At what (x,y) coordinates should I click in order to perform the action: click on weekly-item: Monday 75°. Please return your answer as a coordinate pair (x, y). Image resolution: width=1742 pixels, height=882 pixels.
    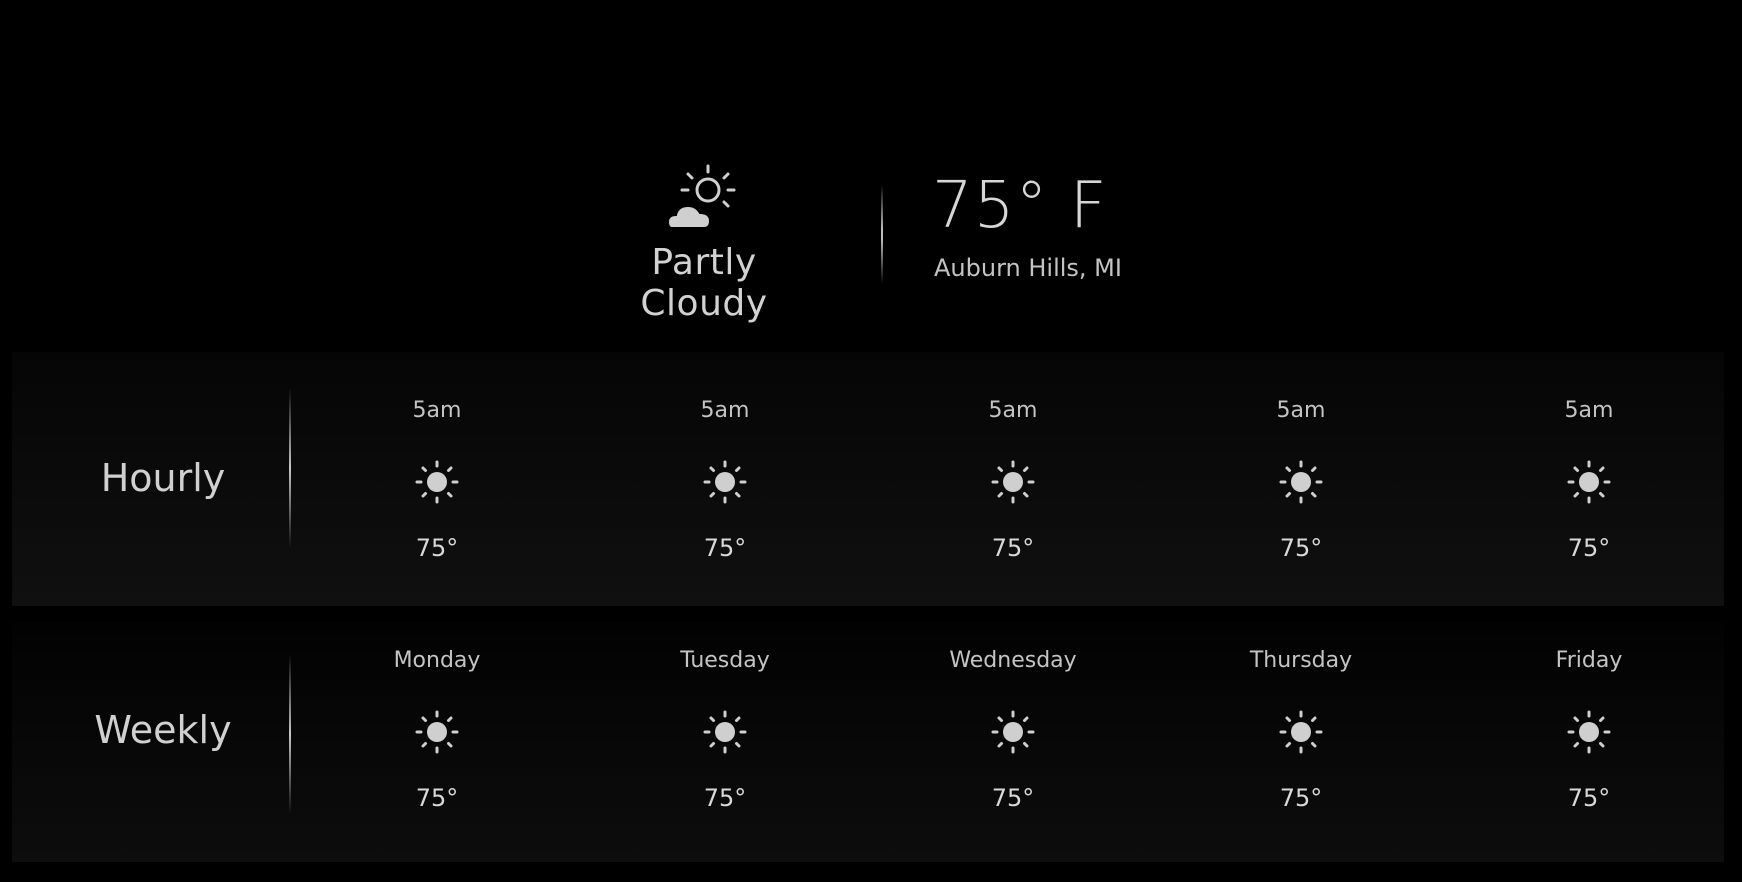
    Looking at the image, I should click on (437, 730).